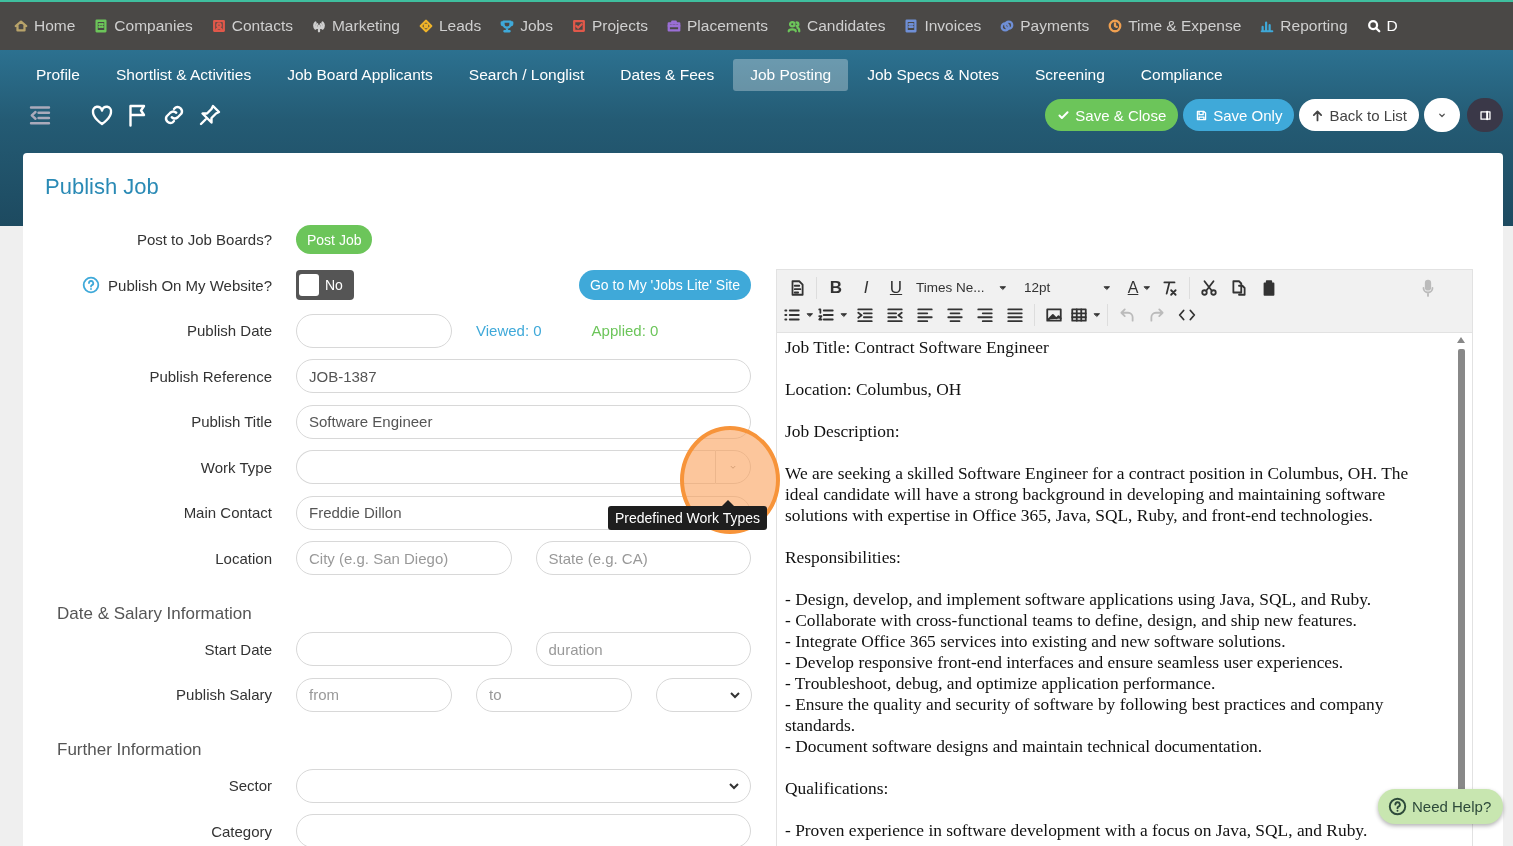 The image size is (1513, 846). I want to click on input-field: duration, so click(643, 649).